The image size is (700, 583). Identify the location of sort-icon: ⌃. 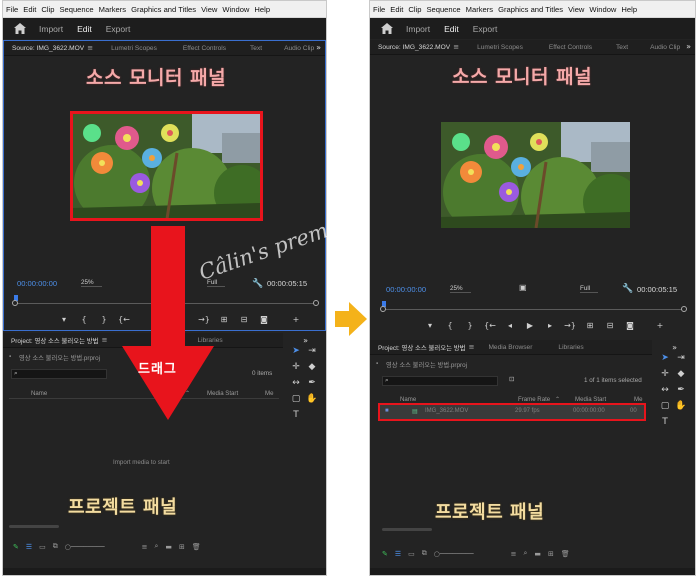
(557, 399).